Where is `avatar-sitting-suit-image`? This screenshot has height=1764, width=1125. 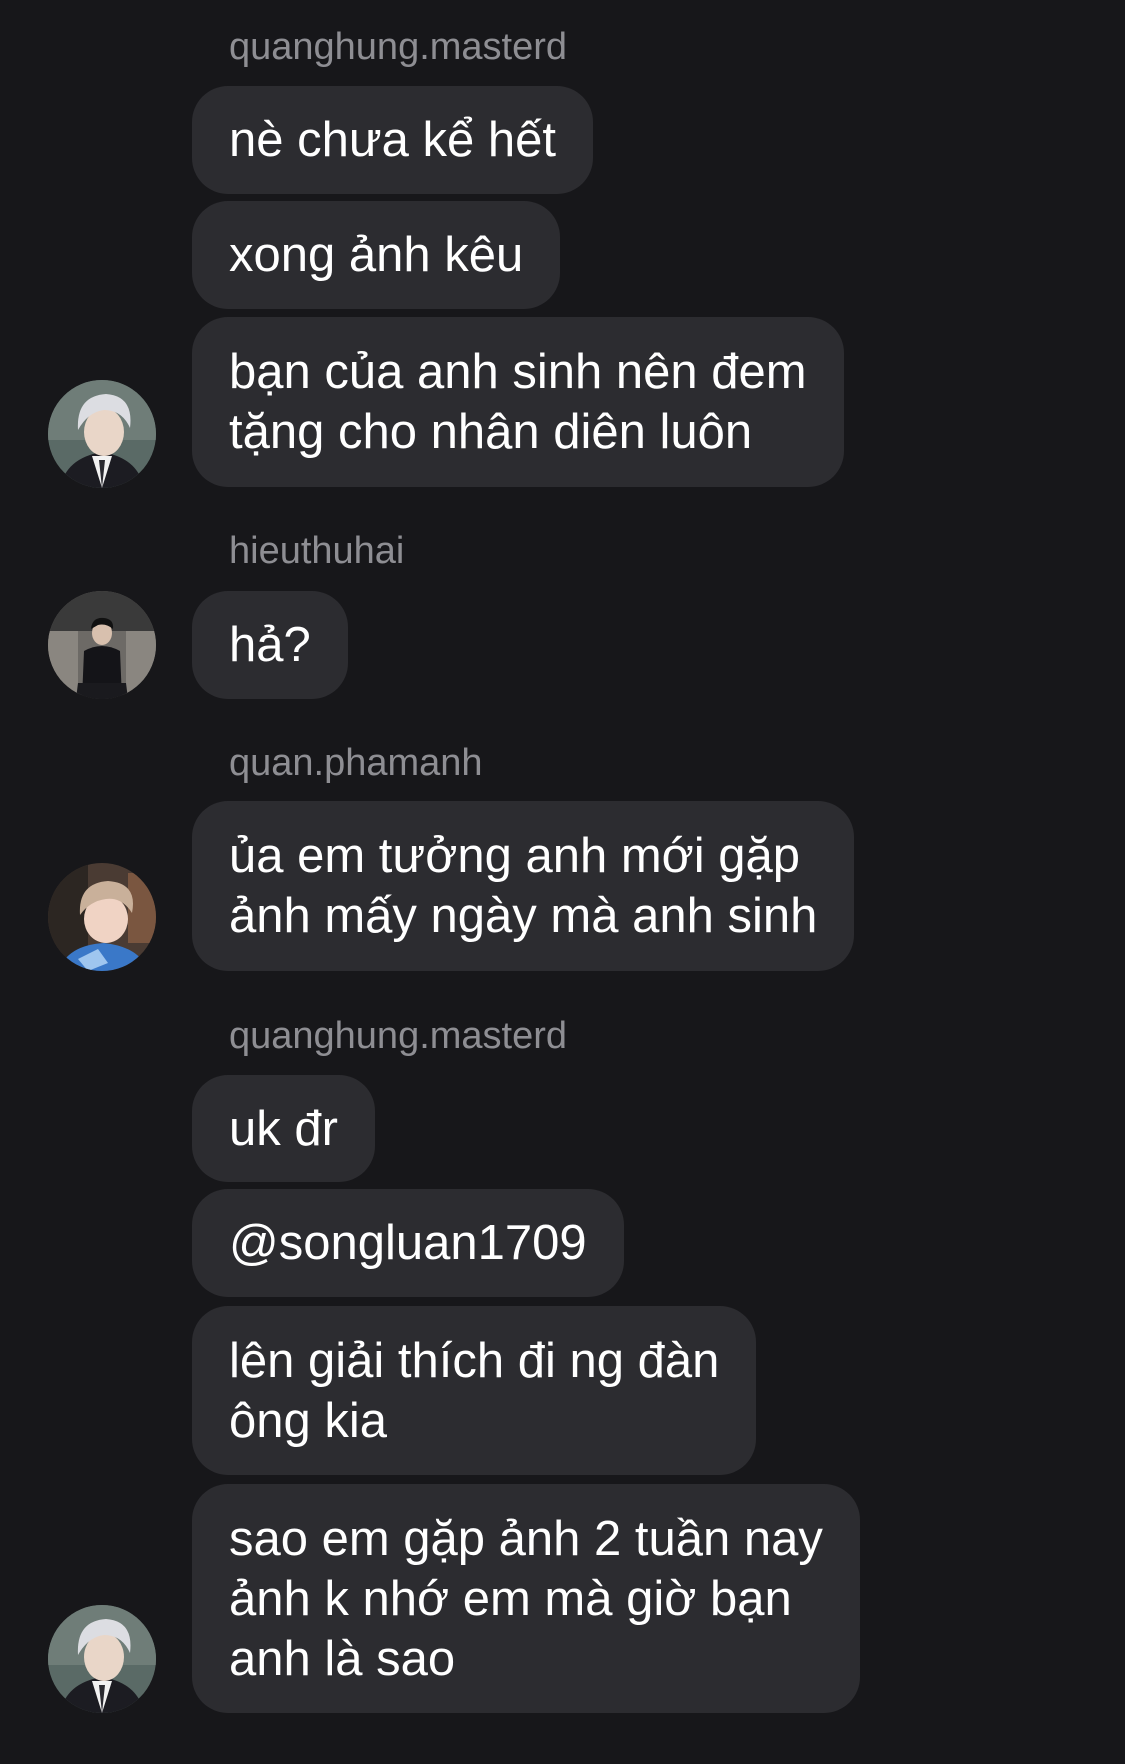
avatar-sitting-suit-image is located at coordinates (102, 645).